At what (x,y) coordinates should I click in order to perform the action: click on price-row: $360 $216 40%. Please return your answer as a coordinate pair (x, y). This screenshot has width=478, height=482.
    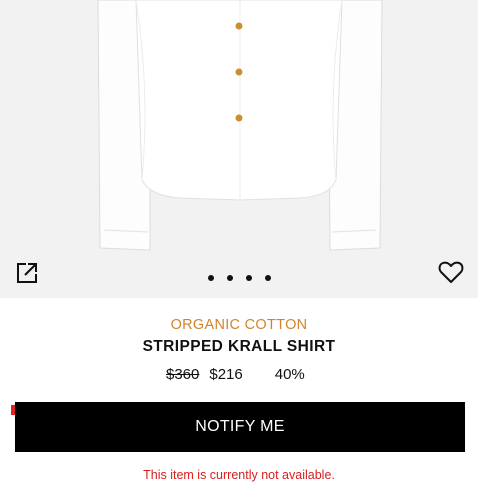
    Looking at the image, I should click on (235, 374).